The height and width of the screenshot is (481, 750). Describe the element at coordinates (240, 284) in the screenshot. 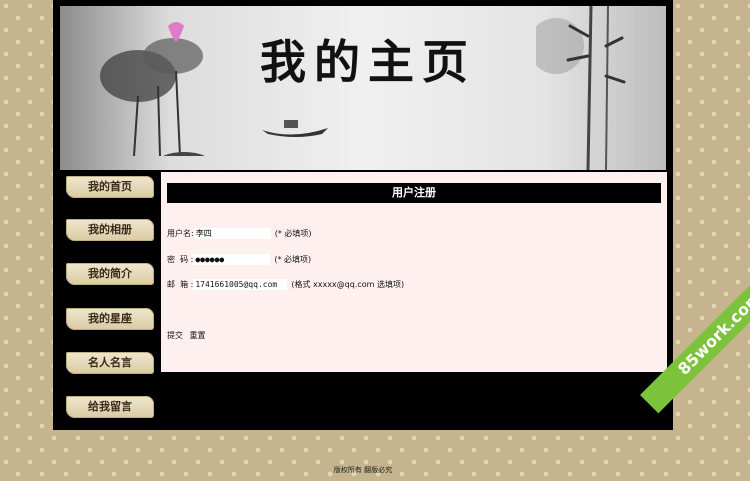

I see `email-input: 1741661005@qq.com` at that location.